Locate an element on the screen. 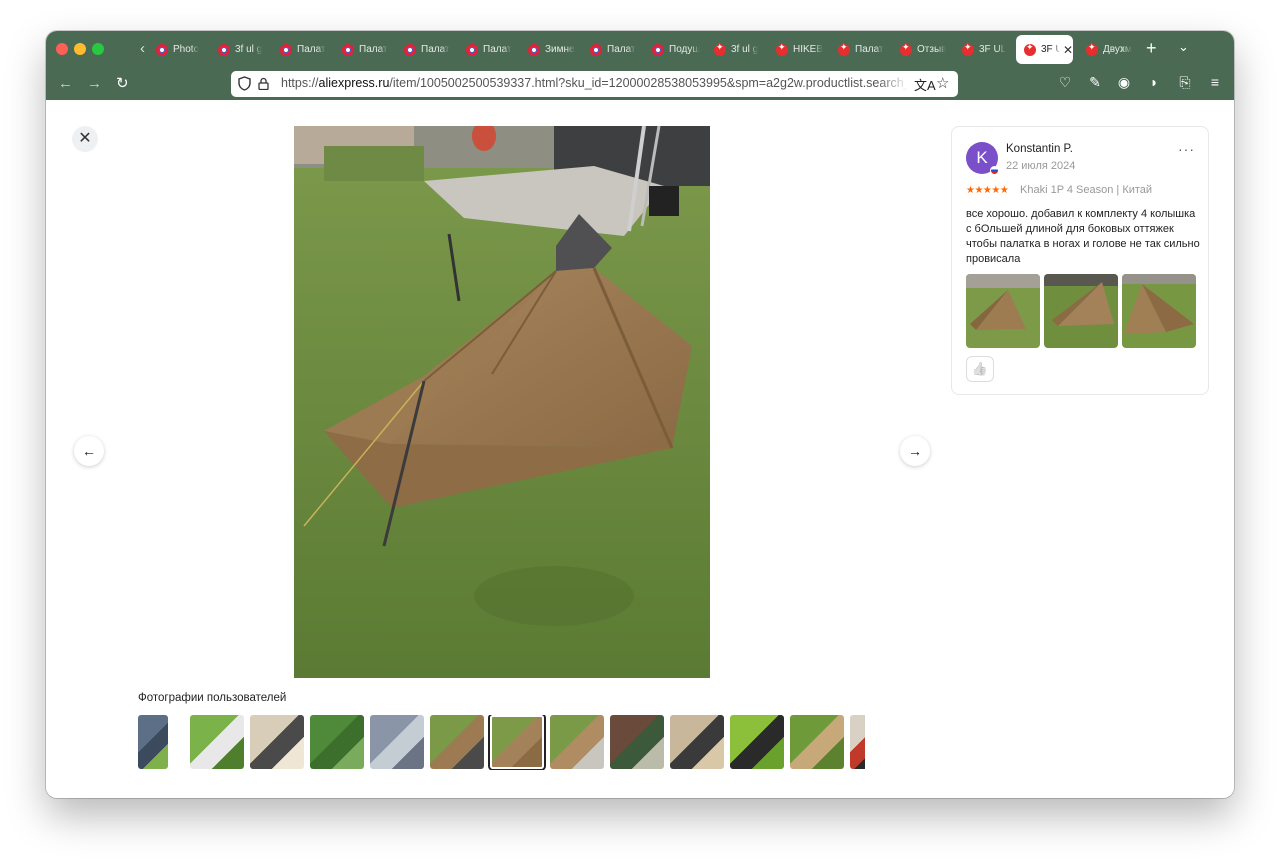 Image resolution: width=1280 pixels, height=859 pixels. extensions-icon: ⎘ is located at coordinates (1185, 82).